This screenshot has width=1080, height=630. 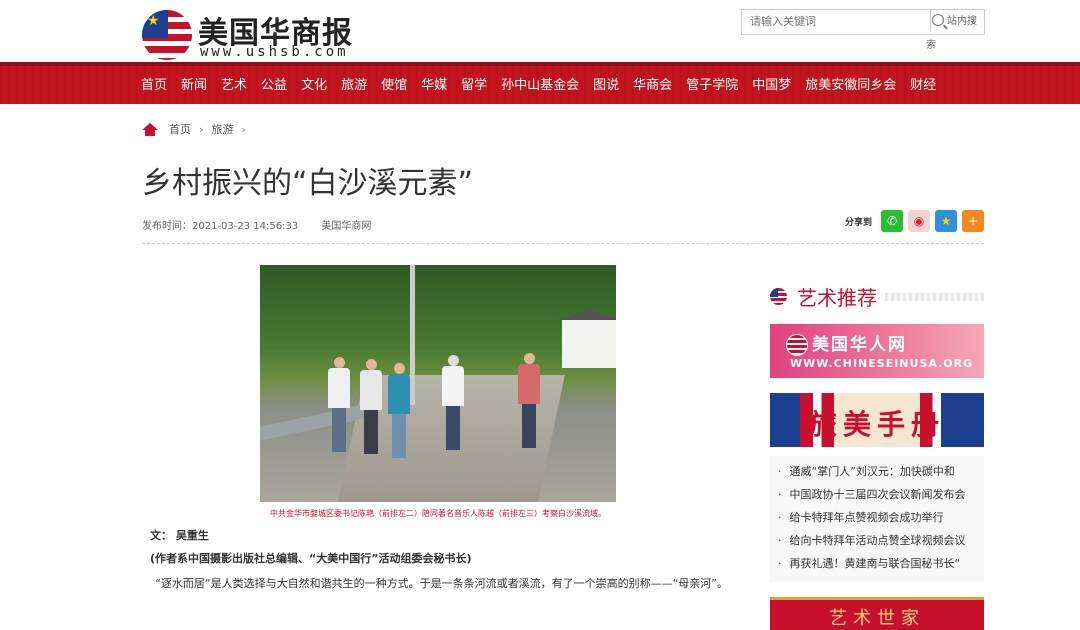 I want to click on weibo-icon: ◉, so click(x=919, y=221).